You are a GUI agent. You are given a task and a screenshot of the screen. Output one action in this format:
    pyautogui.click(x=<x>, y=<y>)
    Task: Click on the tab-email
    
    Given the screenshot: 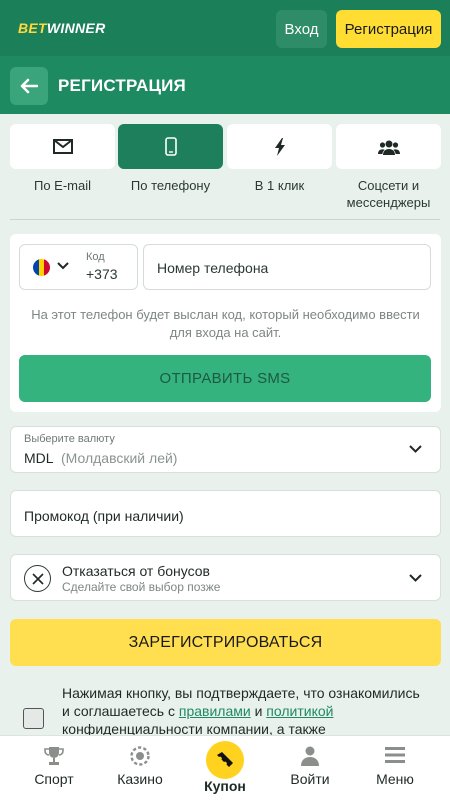 What is the action you would take?
    pyautogui.click(x=62, y=146)
    